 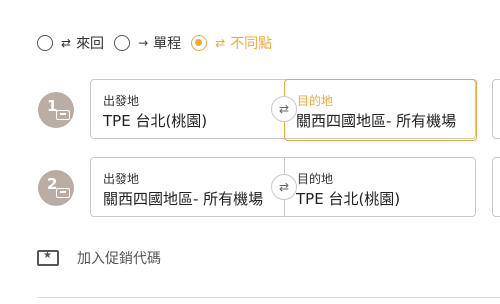 I want to click on trip-type-one-way: → 單程, so click(x=147, y=43).